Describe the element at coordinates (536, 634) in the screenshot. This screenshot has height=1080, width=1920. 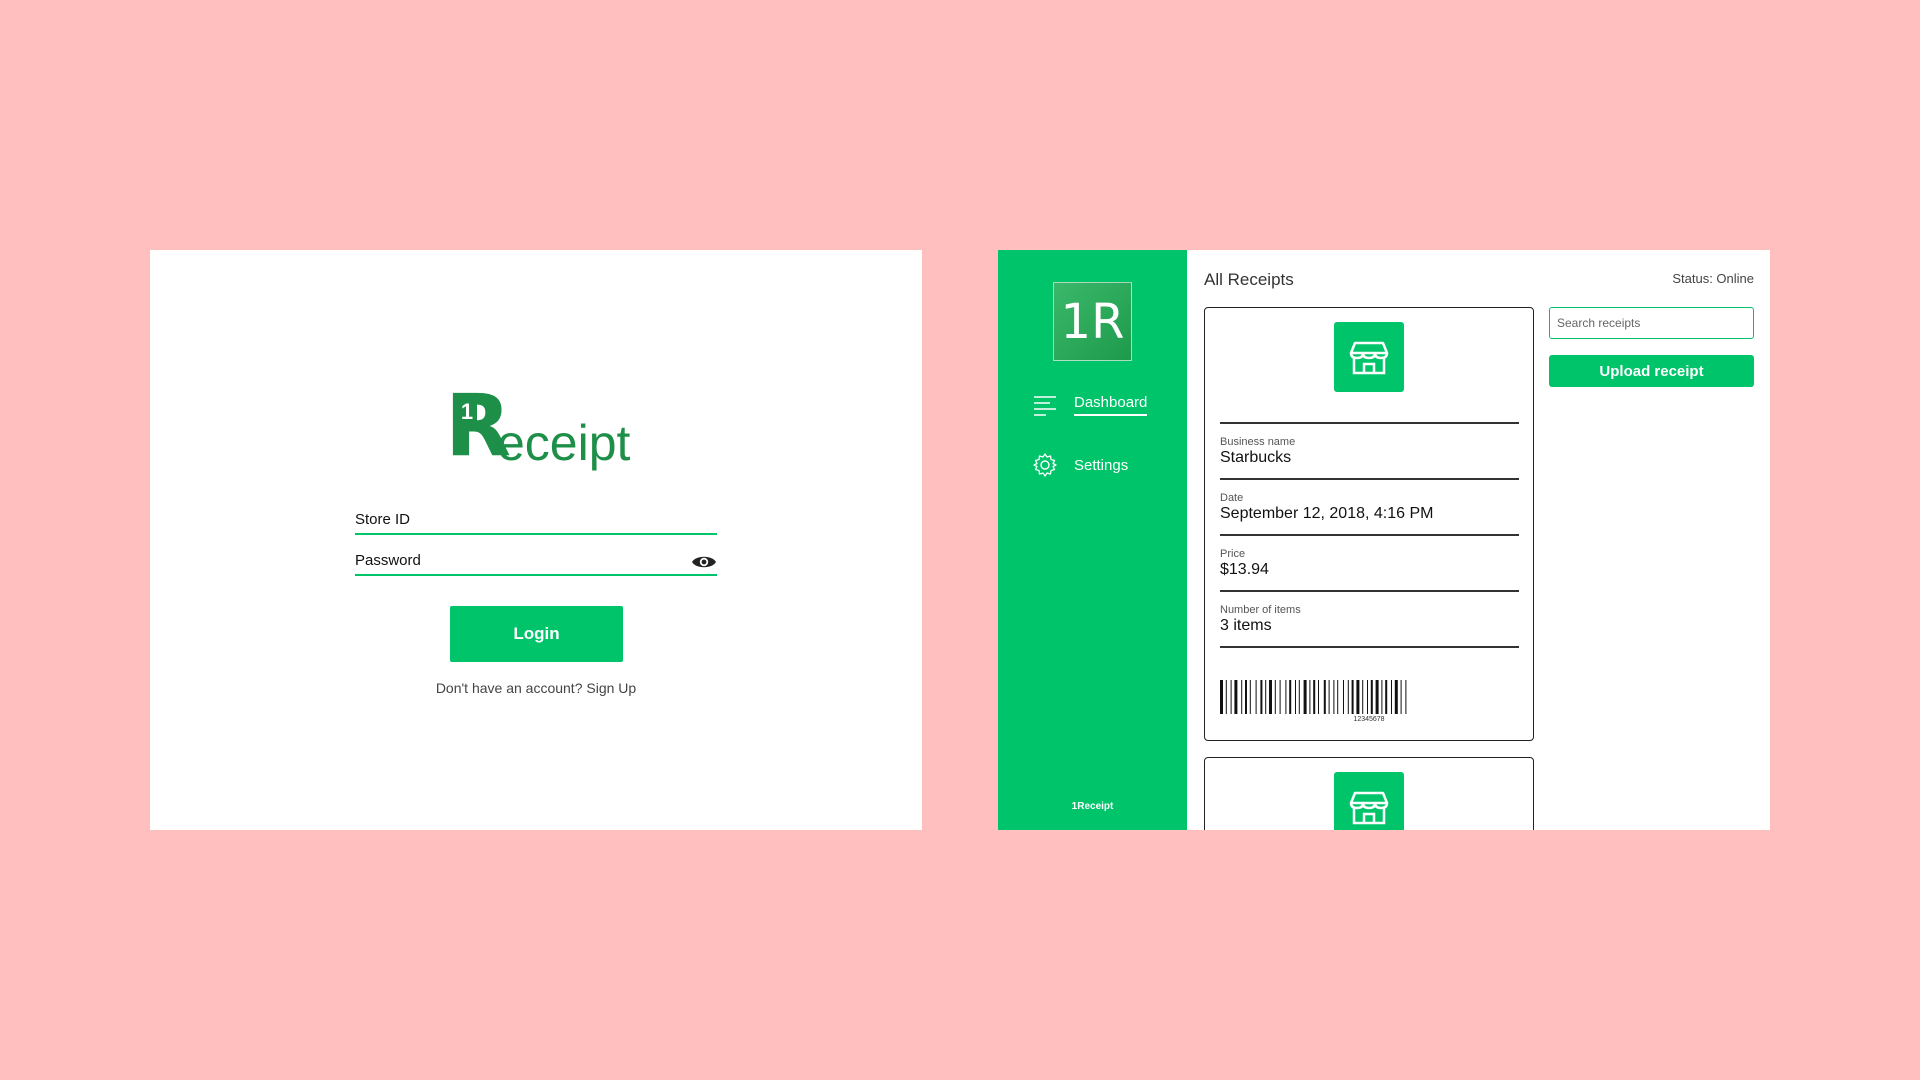
I see `login-button: Login` at that location.